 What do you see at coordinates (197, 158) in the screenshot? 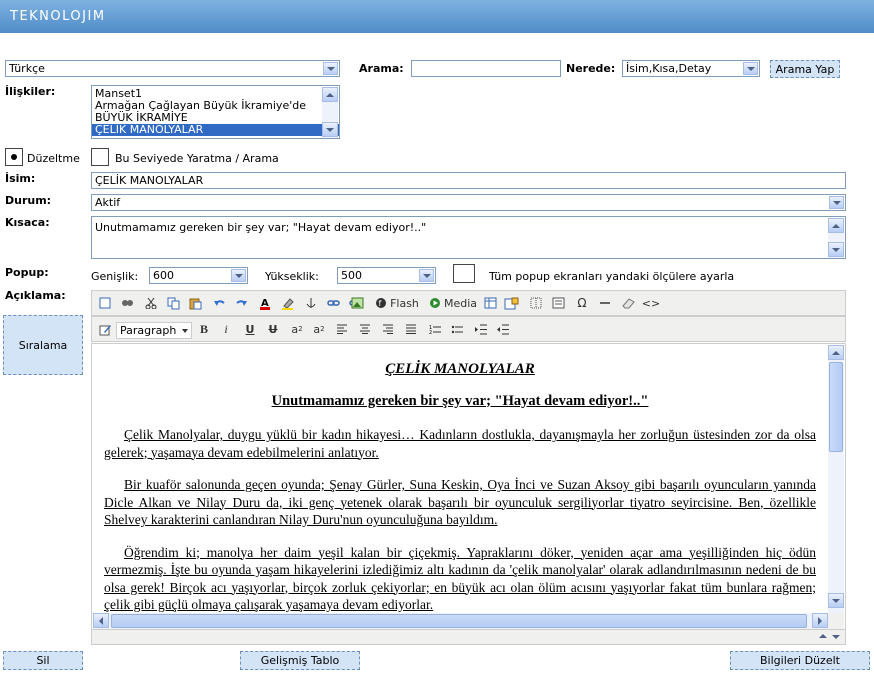
I see `create-mode-label: Bu Seviyede Yaratma / Arama` at bounding box center [197, 158].